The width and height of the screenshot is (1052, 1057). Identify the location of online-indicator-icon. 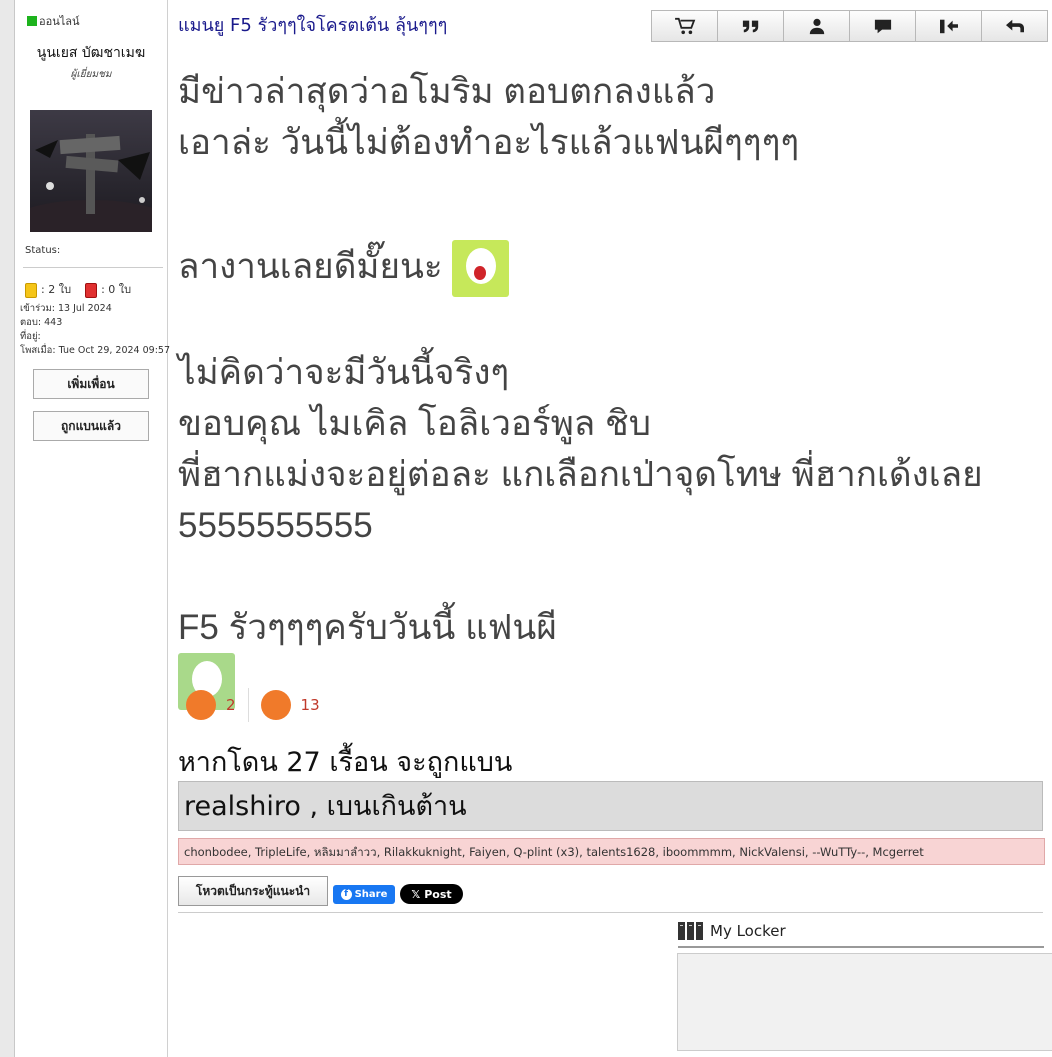
(32, 21).